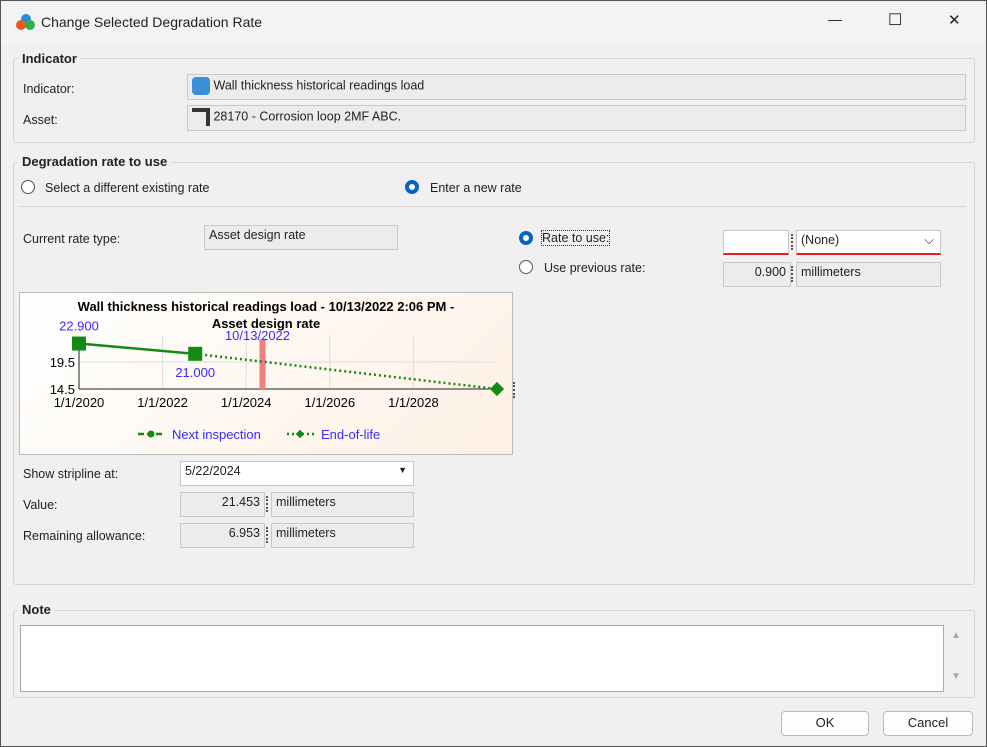 This screenshot has width=987, height=747. What do you see at coordinates (476, 188) in the screenshot?
I see `new-rate-label: Enter a new rate` at bounding box center [476, 188].